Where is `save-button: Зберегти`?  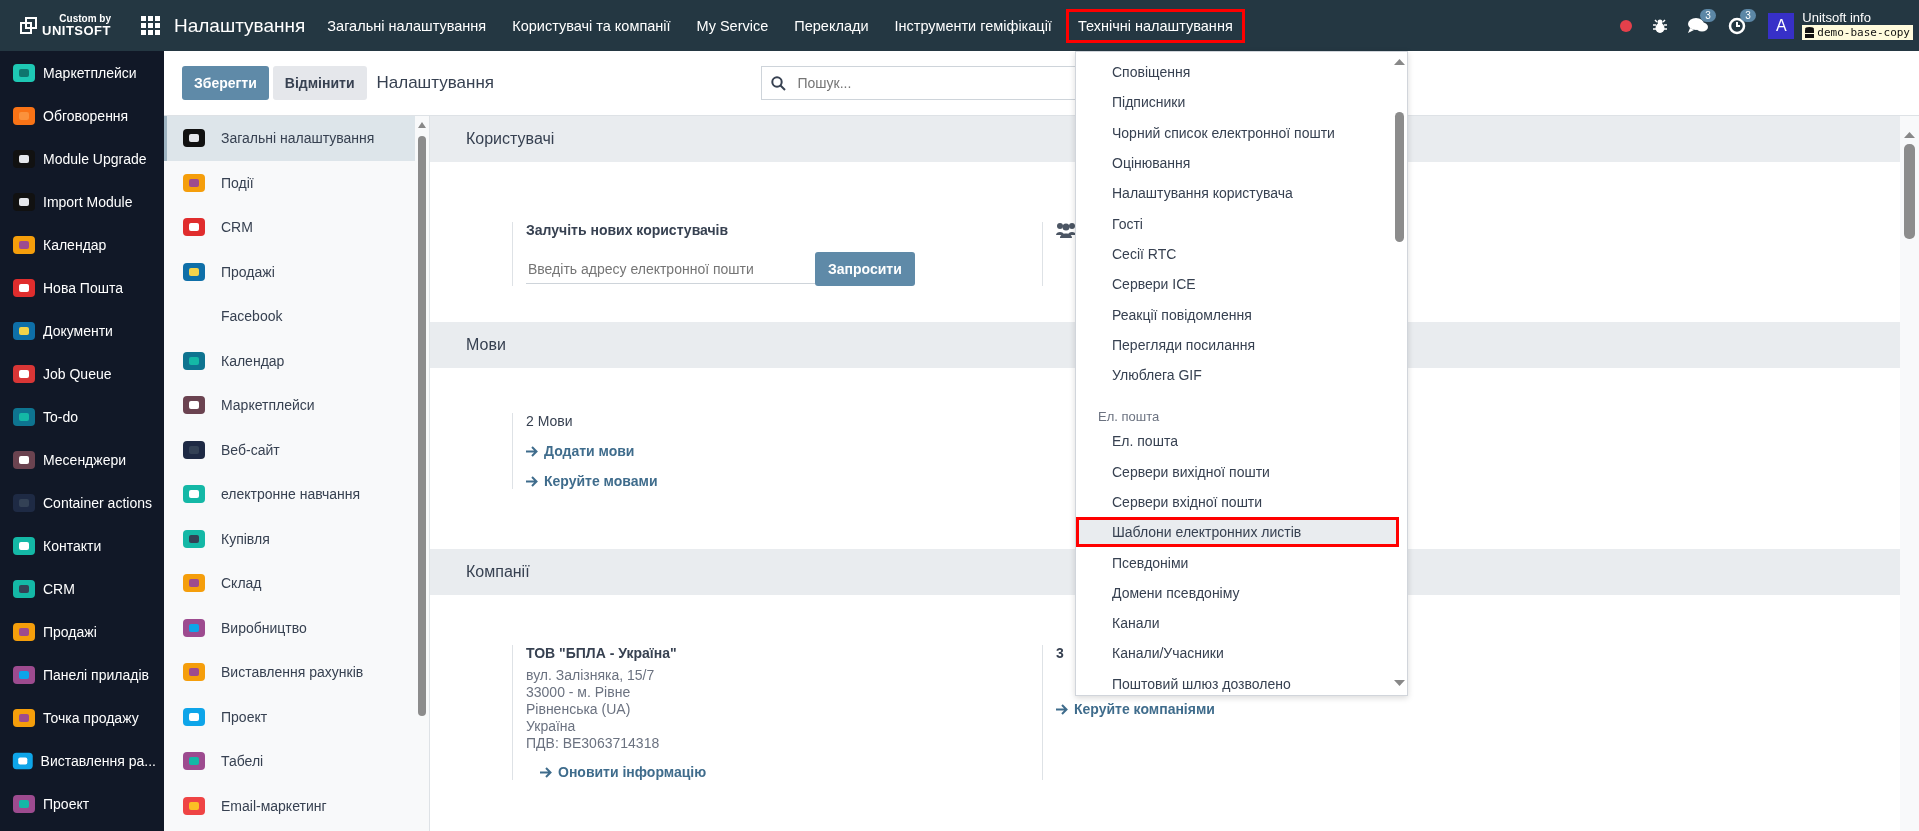 save-button: Зберегти is located at coordinates (225, 83).